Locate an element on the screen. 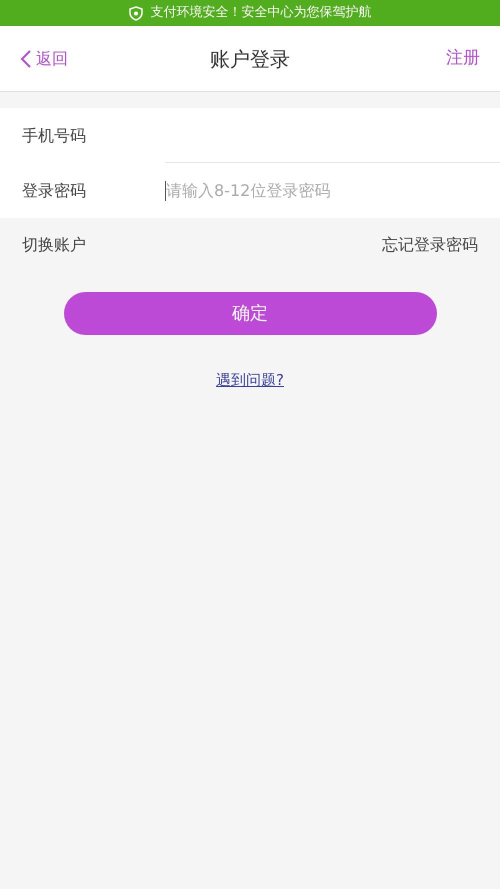 The image size is (500, 889). chevron-left-icon is located at coordinates (26, 58).